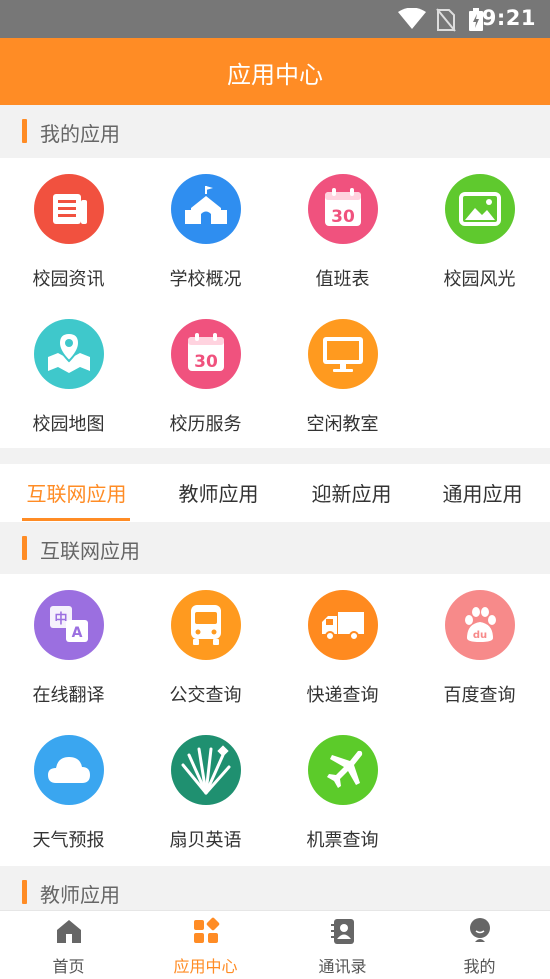 The image size is (550, 979). What do you see at coordinates (76, 519) in the screenshot?
I see `tab-indicator` at bounding box center [76, 519].